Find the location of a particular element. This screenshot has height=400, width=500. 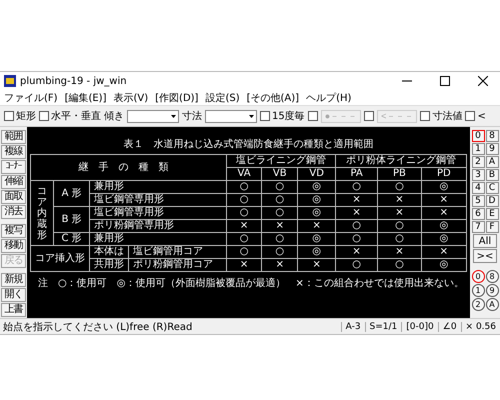

tool-button: 開く is located at coordinates (13, 295).